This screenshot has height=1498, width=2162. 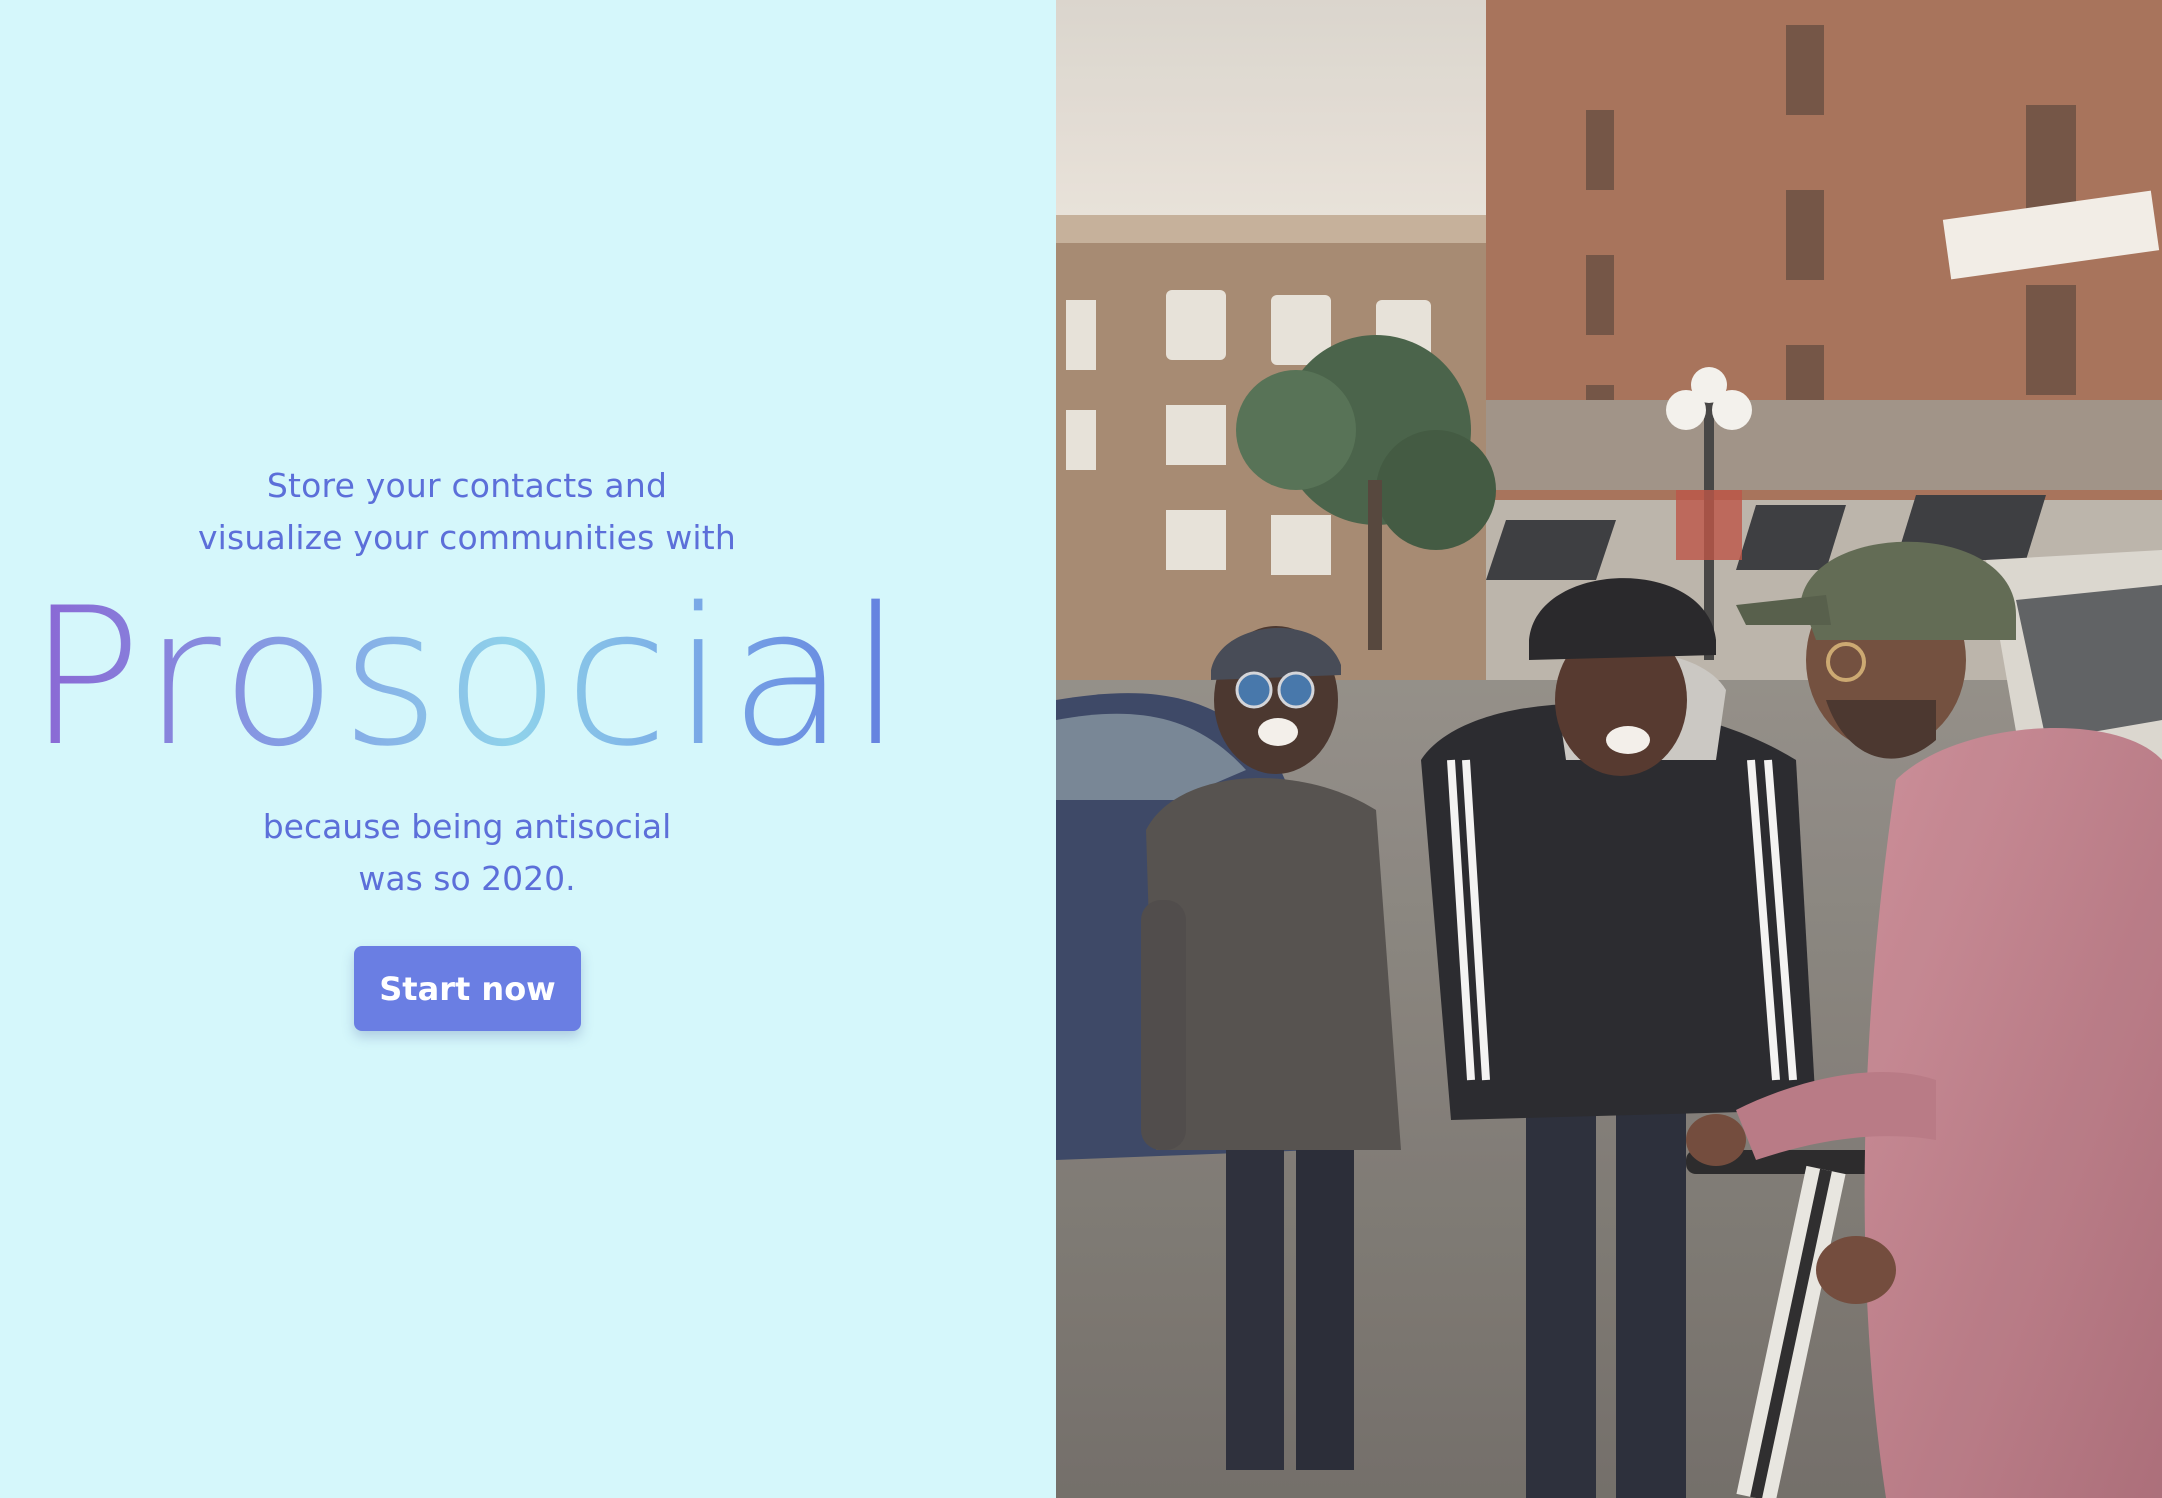 I want to click on tagline-line-1: Store your contacts and, so click(x=467, y=485).